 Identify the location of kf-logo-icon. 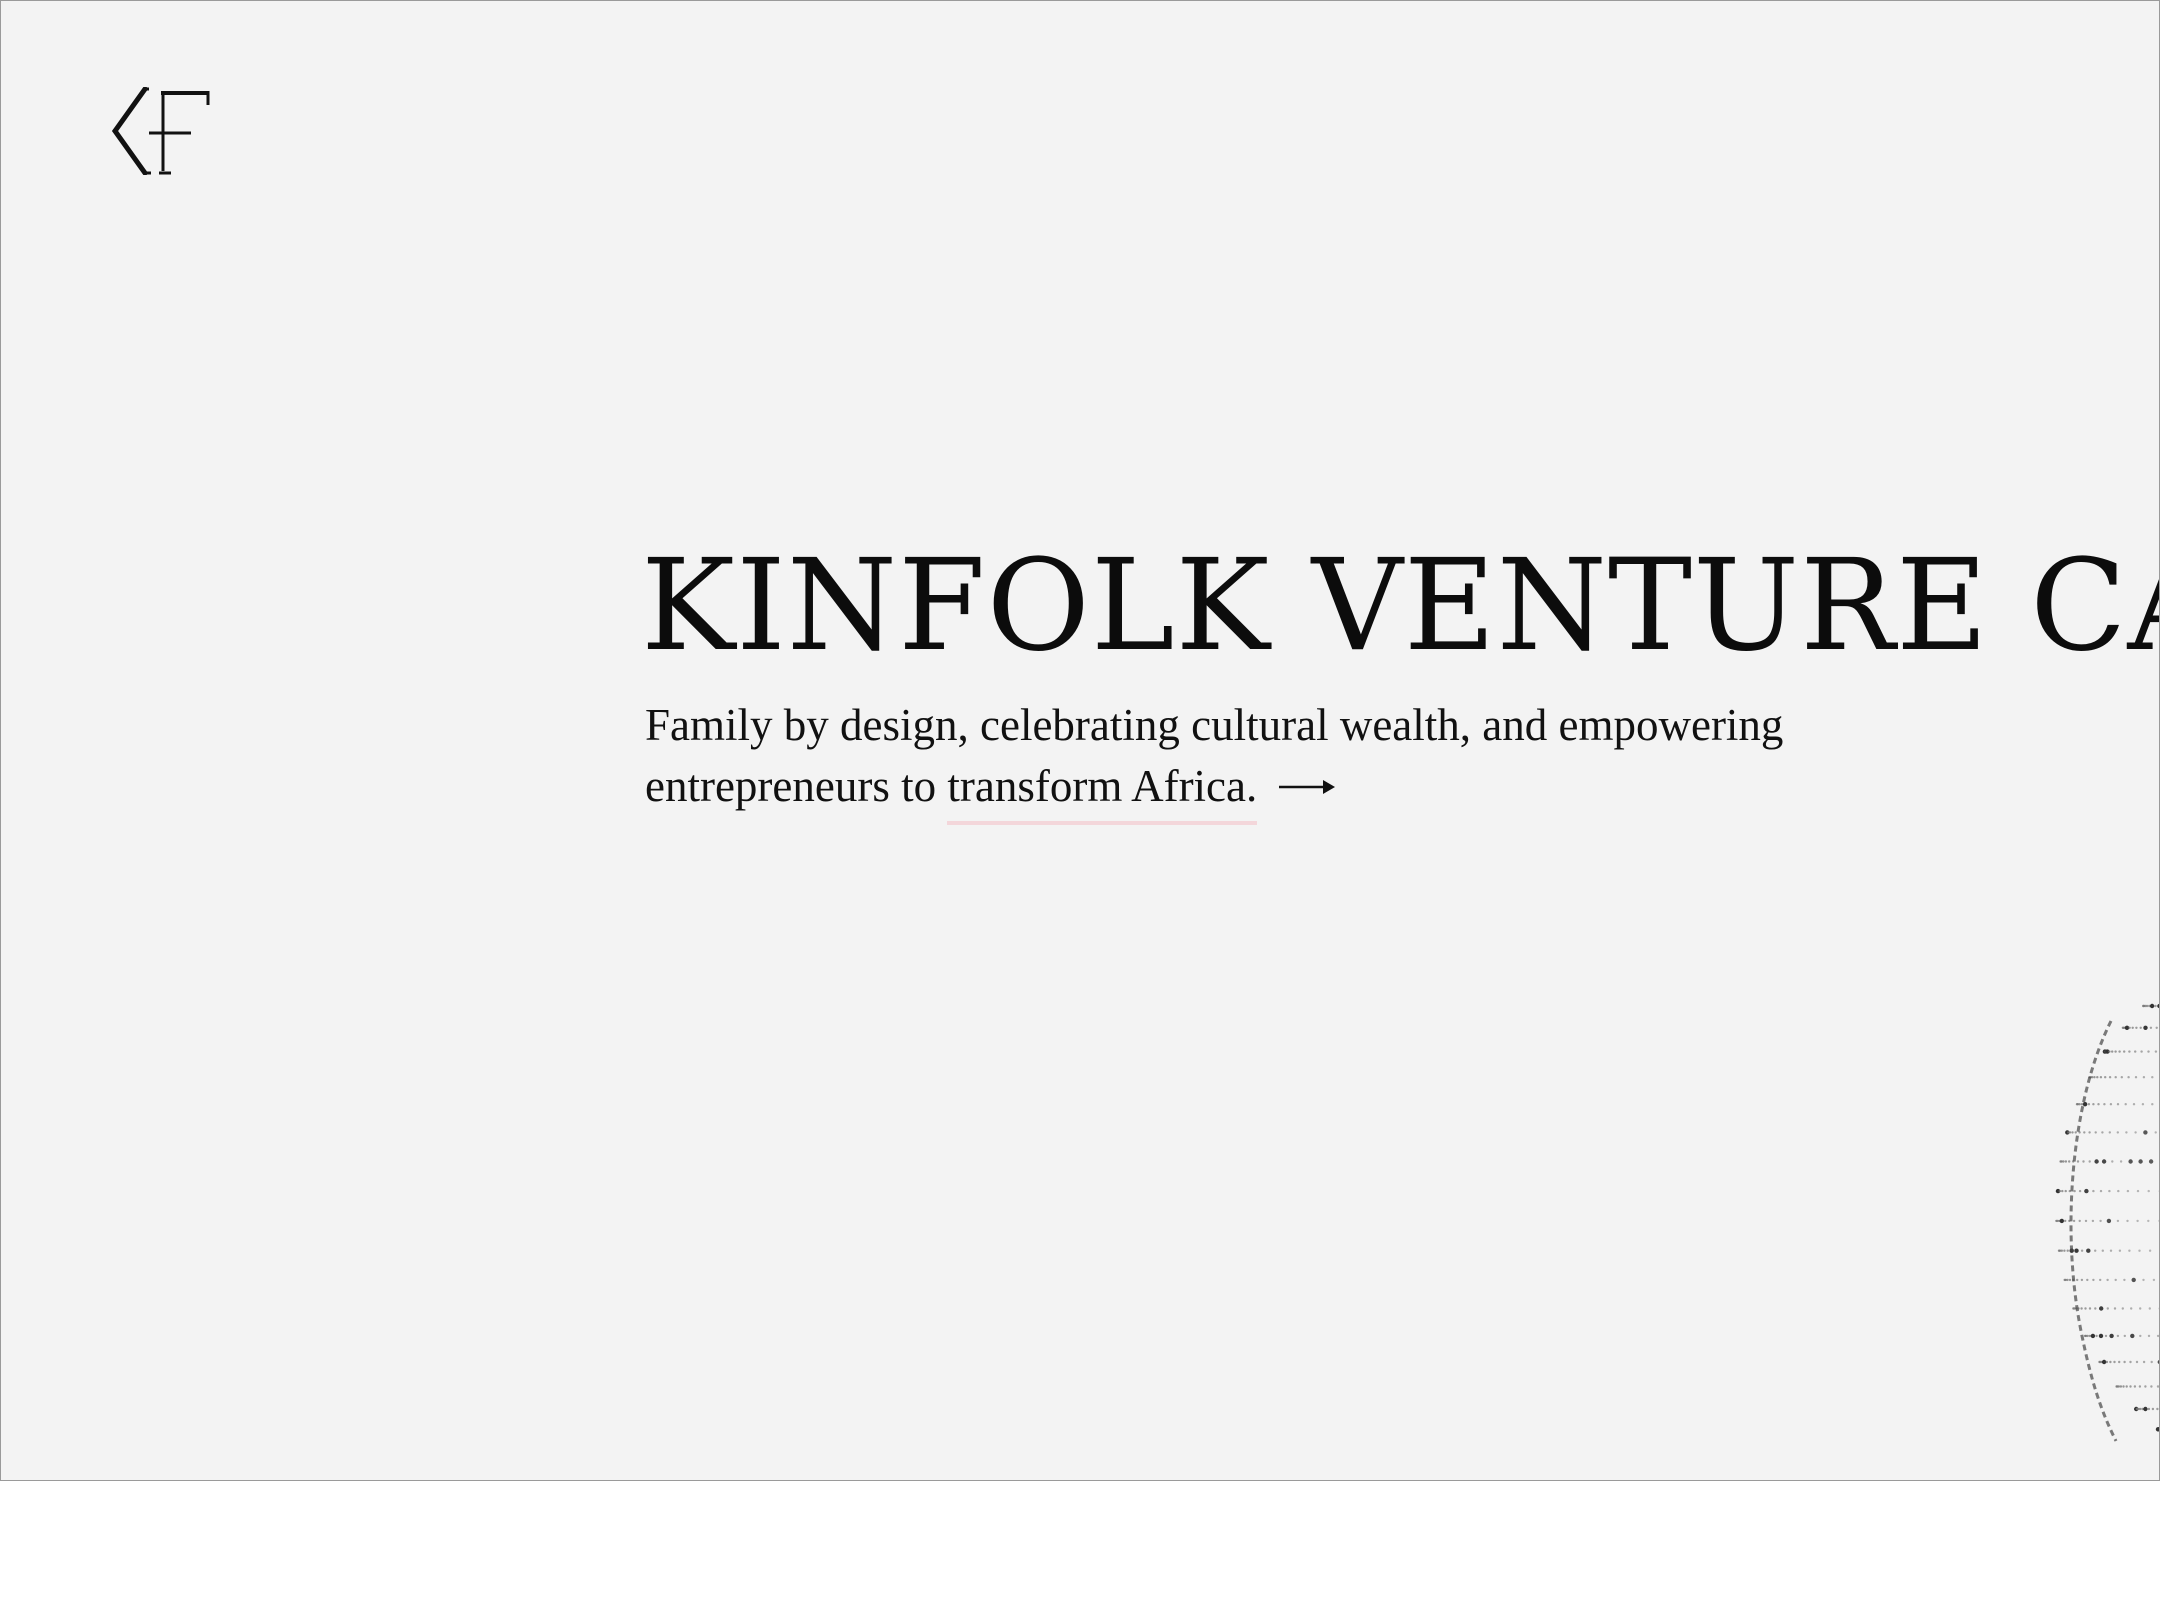
(161, 131).